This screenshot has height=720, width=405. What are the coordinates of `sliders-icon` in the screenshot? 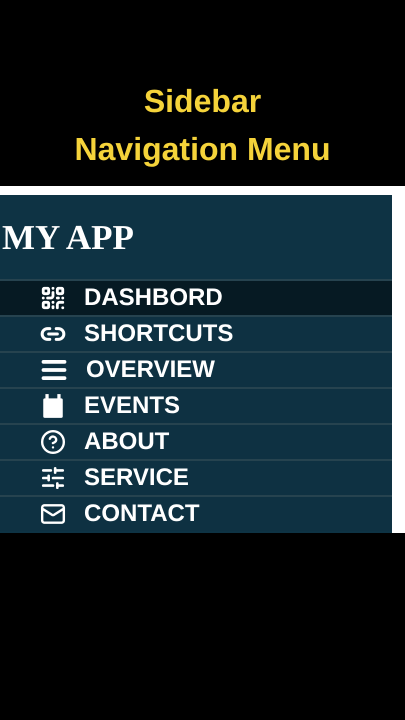 It's located at (53, 478).